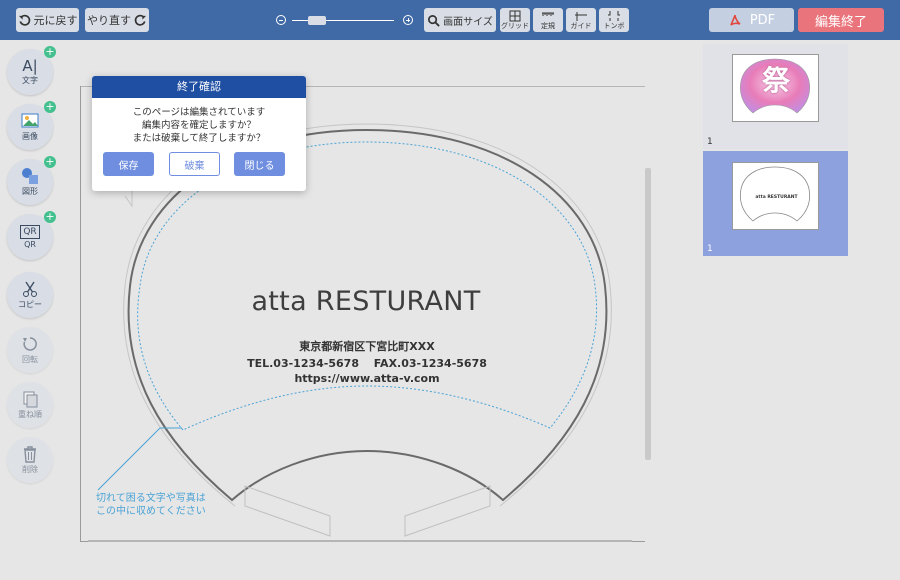 This screenshot has width=900, height=580. I want to click on ruler-label: 定規, so click(548, 26).